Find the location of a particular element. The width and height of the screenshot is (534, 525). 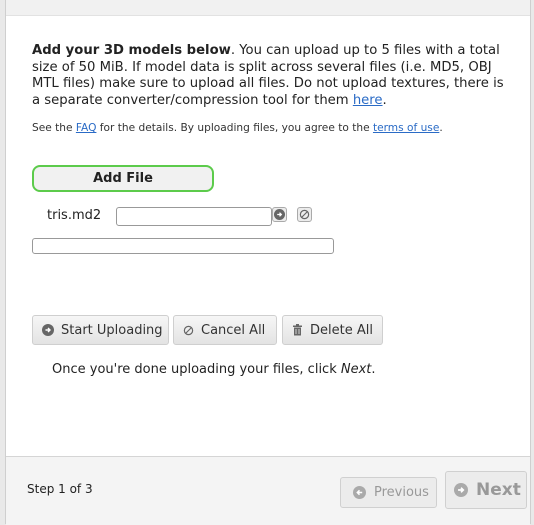

intro-end: . is located at coordinates (384, 100).